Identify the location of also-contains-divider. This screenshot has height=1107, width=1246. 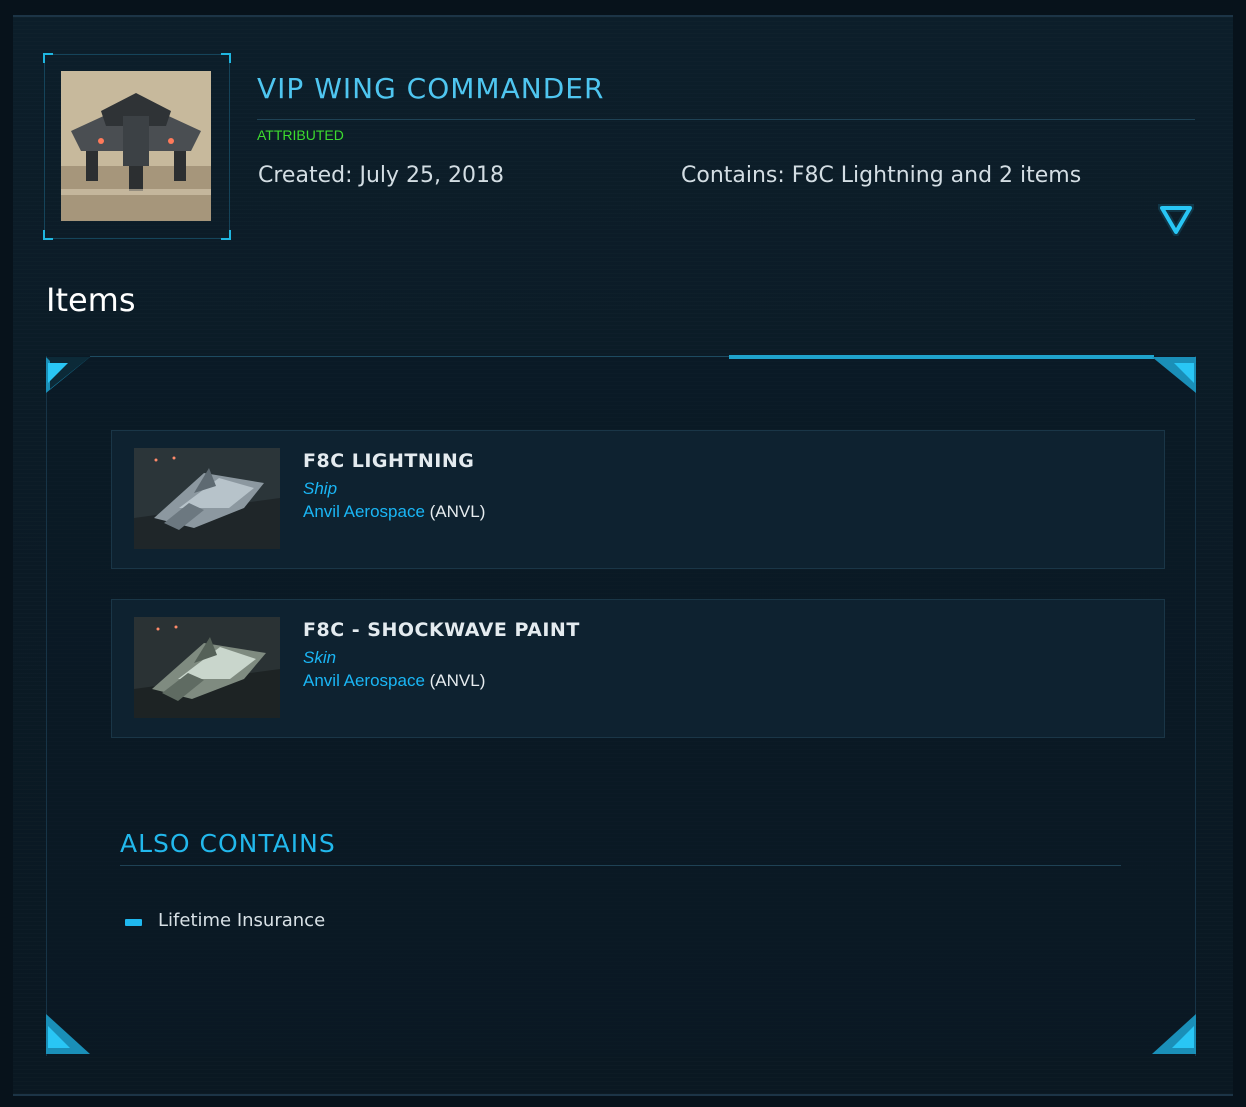
(620, 865).